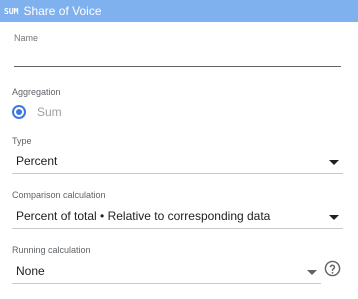 This screenshot has height=299, width=358. What do you see at coordinates (332, 268) in the screenshot?
I see `help-circle-icon` at bounding box center [332, 268].